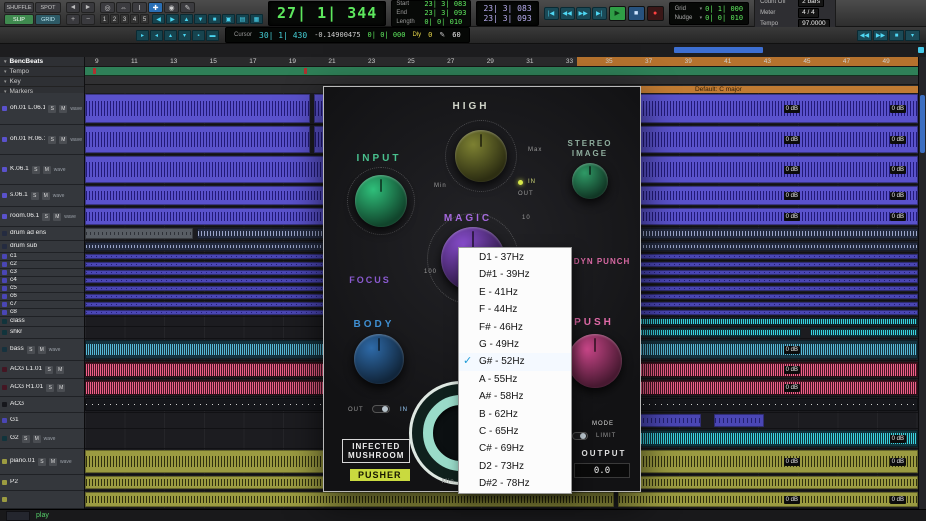  Describe the element at coordinates (184, 35) in the screenshot. I see `function-button: ▾` at that location.